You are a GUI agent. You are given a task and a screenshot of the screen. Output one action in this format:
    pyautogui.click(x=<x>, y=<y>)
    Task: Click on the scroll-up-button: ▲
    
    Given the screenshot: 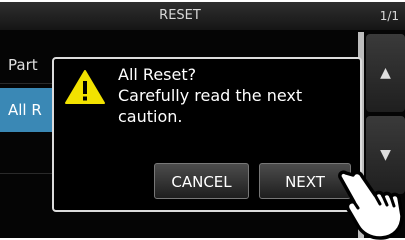 What is the action you would take?
    pyautogui.click(x=385, y=73)
    